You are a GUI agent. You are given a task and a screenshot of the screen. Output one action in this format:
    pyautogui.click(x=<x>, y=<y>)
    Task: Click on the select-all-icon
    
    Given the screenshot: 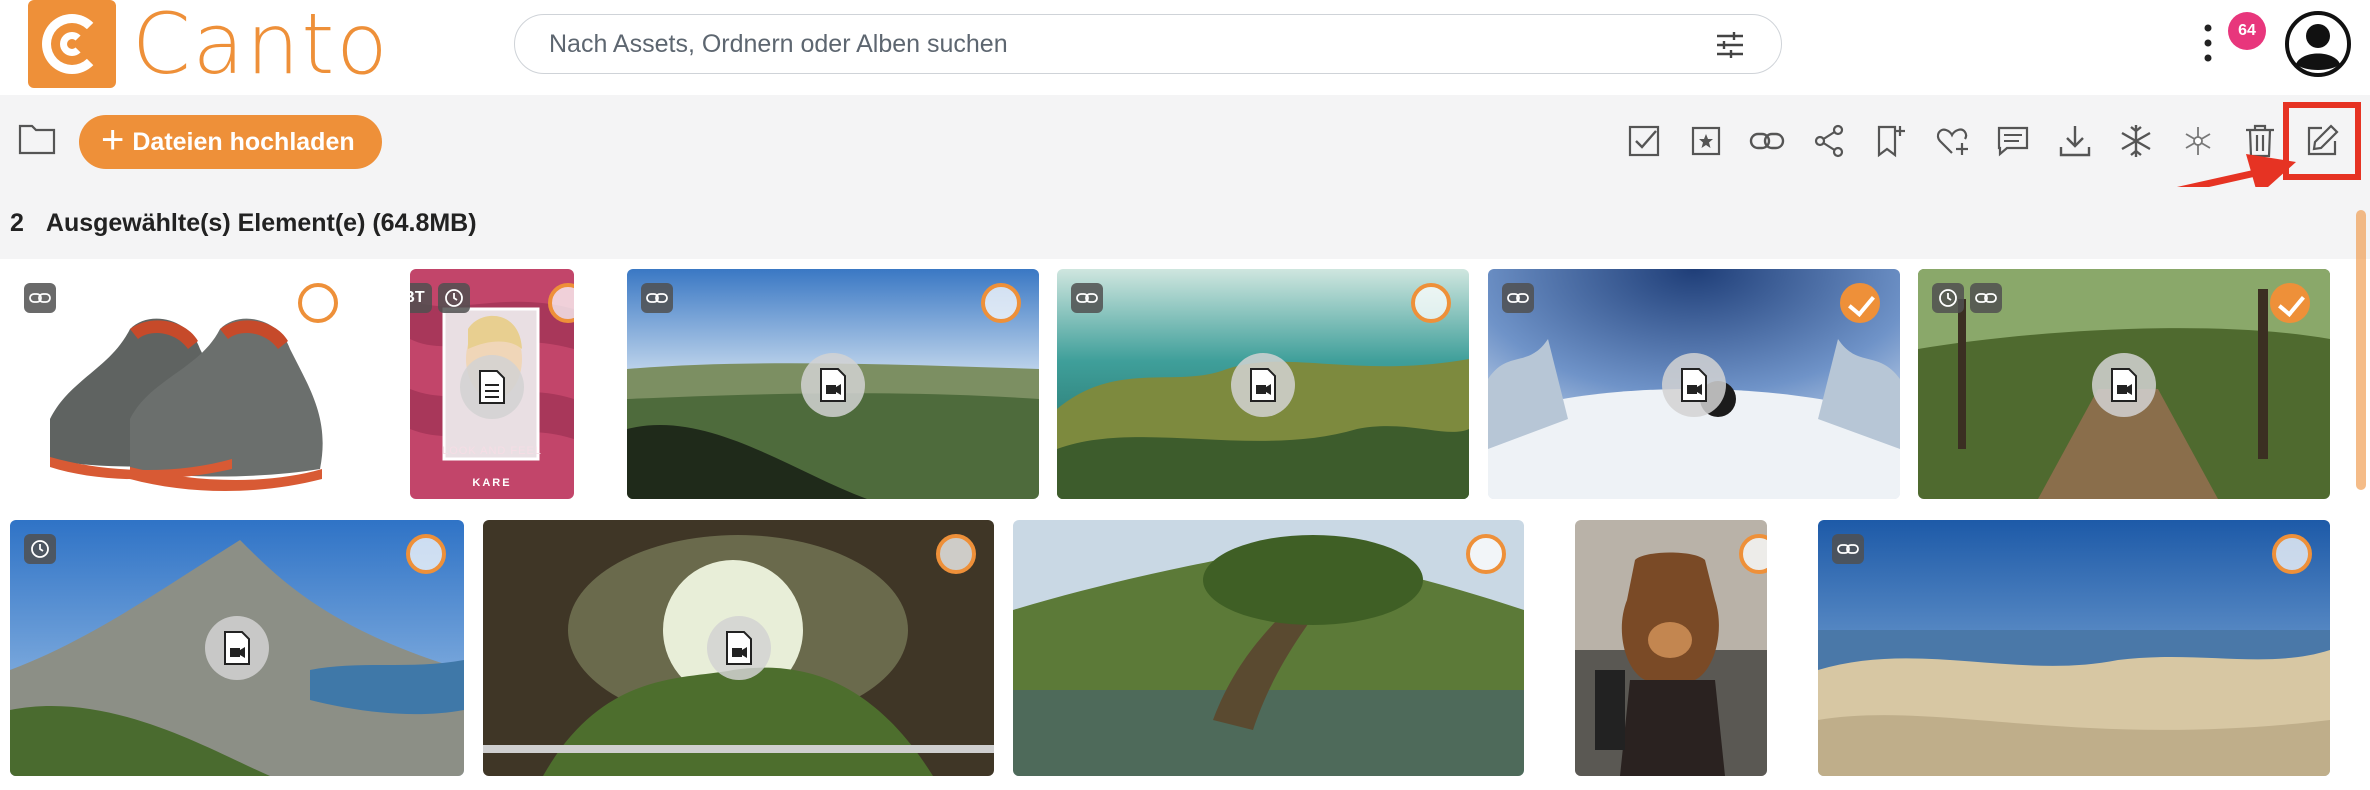 What is the action you would take?
    pyautogui.click(x=1644, y=141)
    